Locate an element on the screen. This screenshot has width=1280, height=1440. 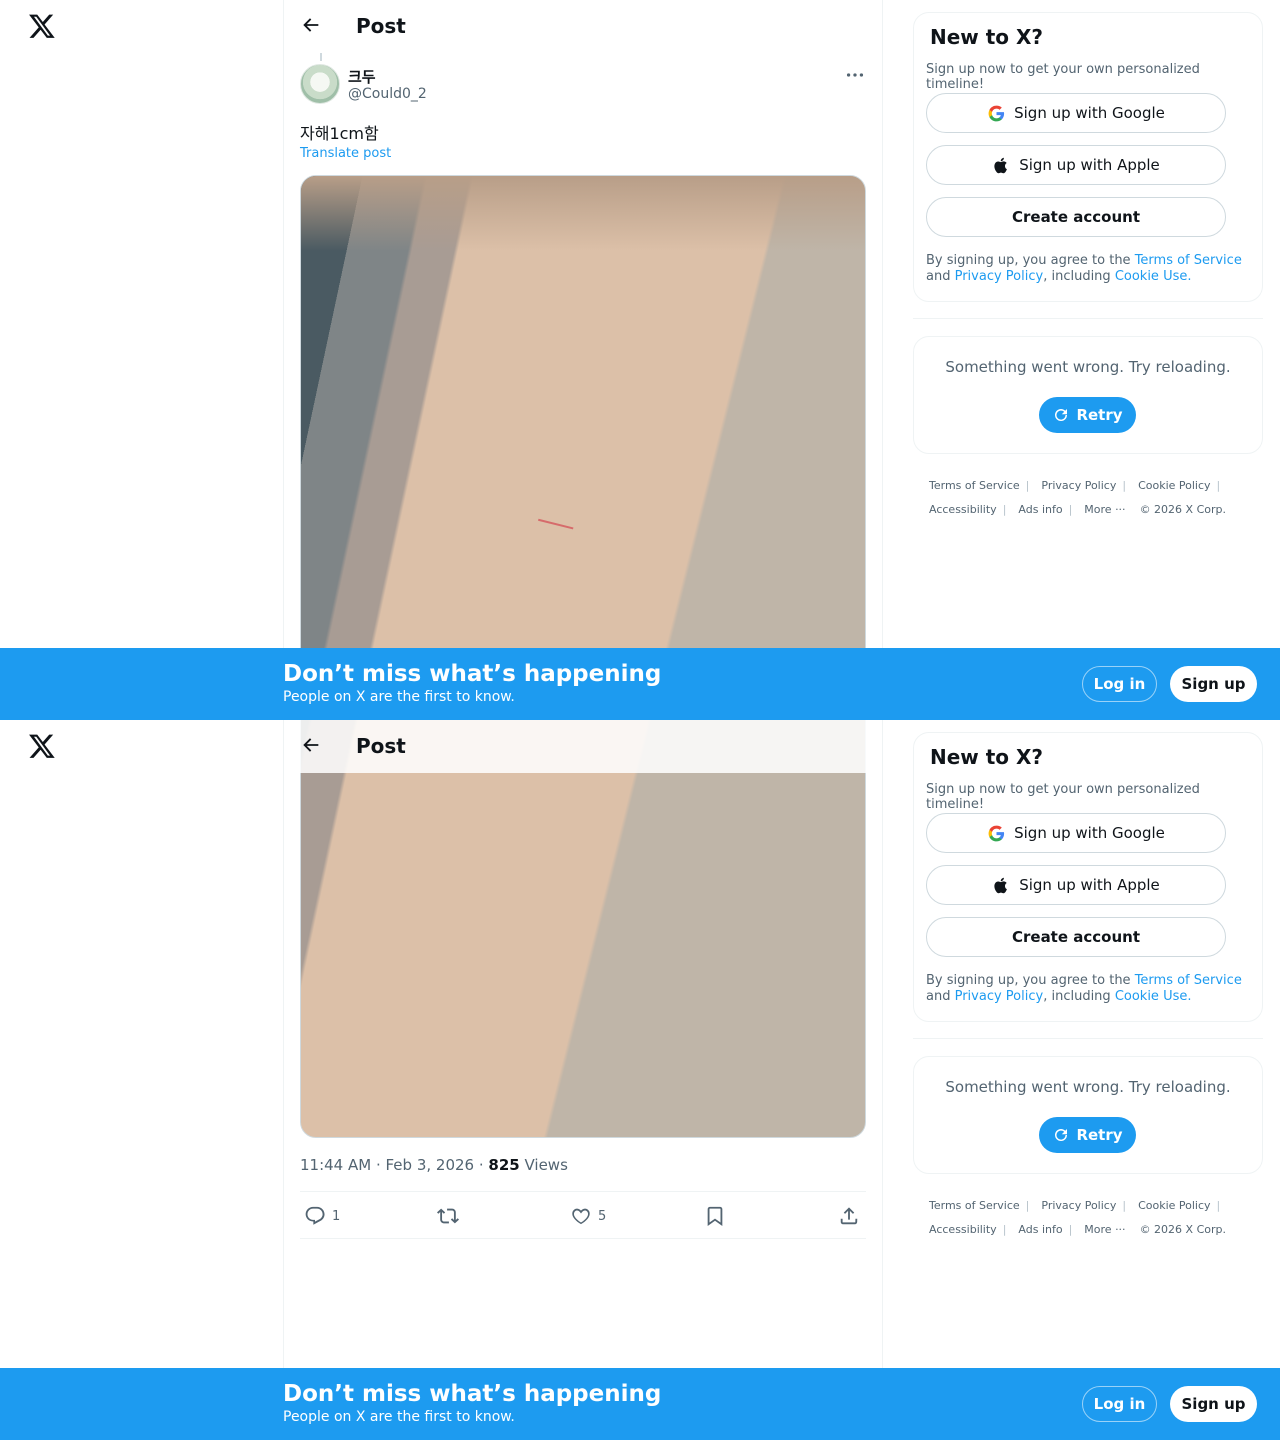
post-meta: 11:44 AM · Feb 3, 2026 · 825 Views is located at coordinates (434, 1165).